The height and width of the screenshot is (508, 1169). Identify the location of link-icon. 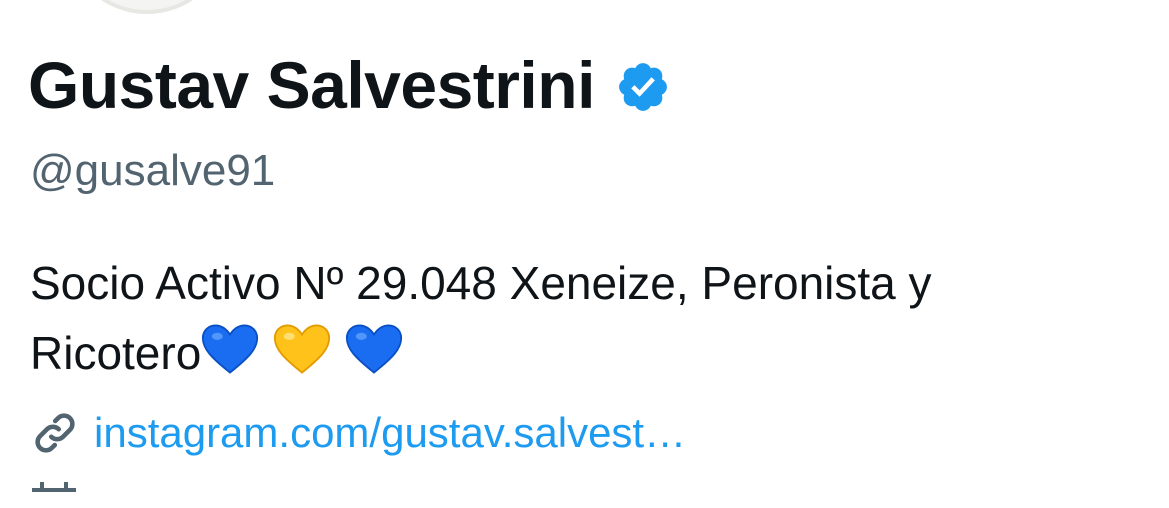
(55, 433).